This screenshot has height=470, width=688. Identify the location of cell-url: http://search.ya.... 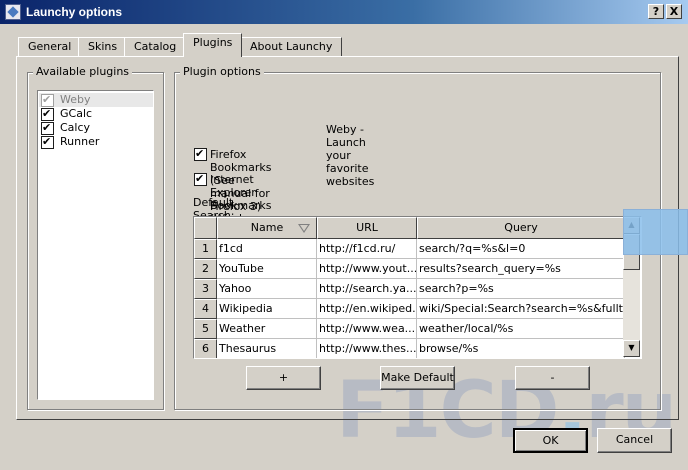
(367, 289).